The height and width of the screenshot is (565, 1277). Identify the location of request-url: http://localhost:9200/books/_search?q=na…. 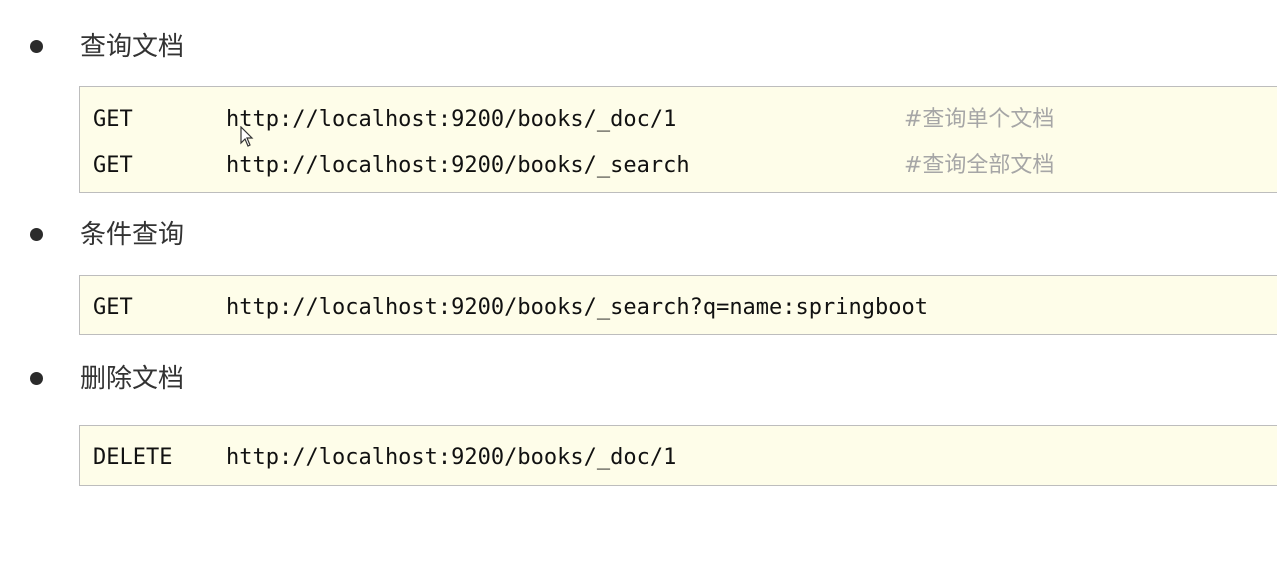
(577, 307).